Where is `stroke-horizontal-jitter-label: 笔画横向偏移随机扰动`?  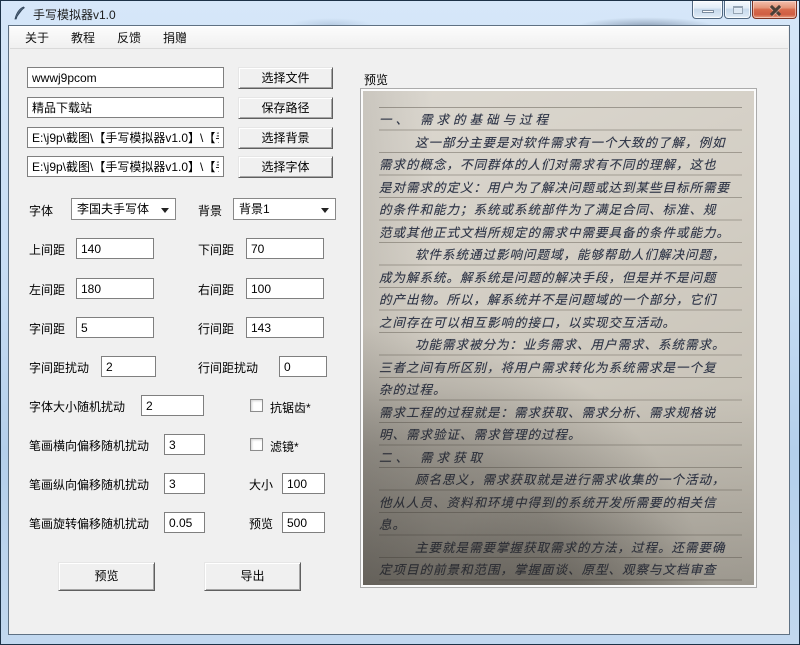 stroke-horizontal-jitter-label: 笔画横向偏移随机扰动 is located at coordinates (89, 446).